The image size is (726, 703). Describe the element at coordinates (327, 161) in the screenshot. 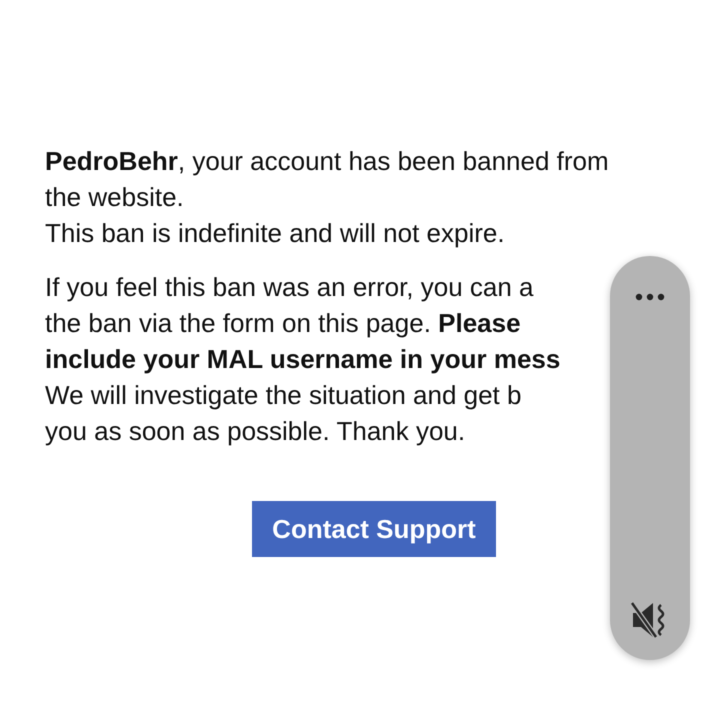

I see `message-text: PedroBehr, your account has been banned from` at that location.